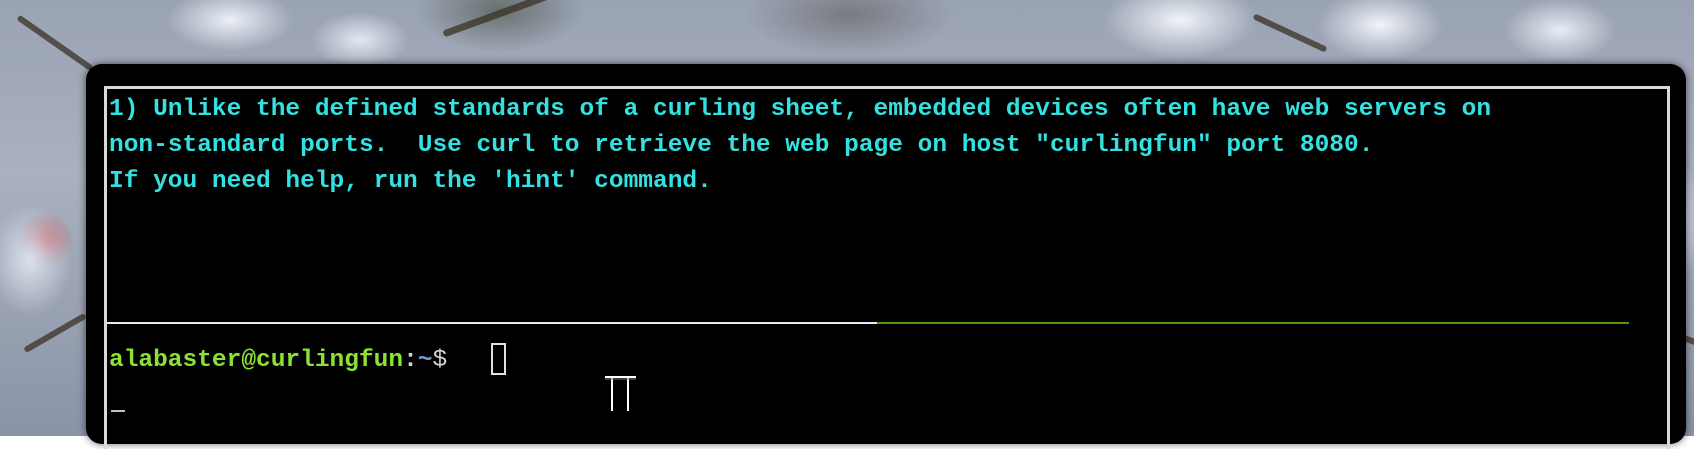  I want to click on prompt-path: ~, so click(425, 360).